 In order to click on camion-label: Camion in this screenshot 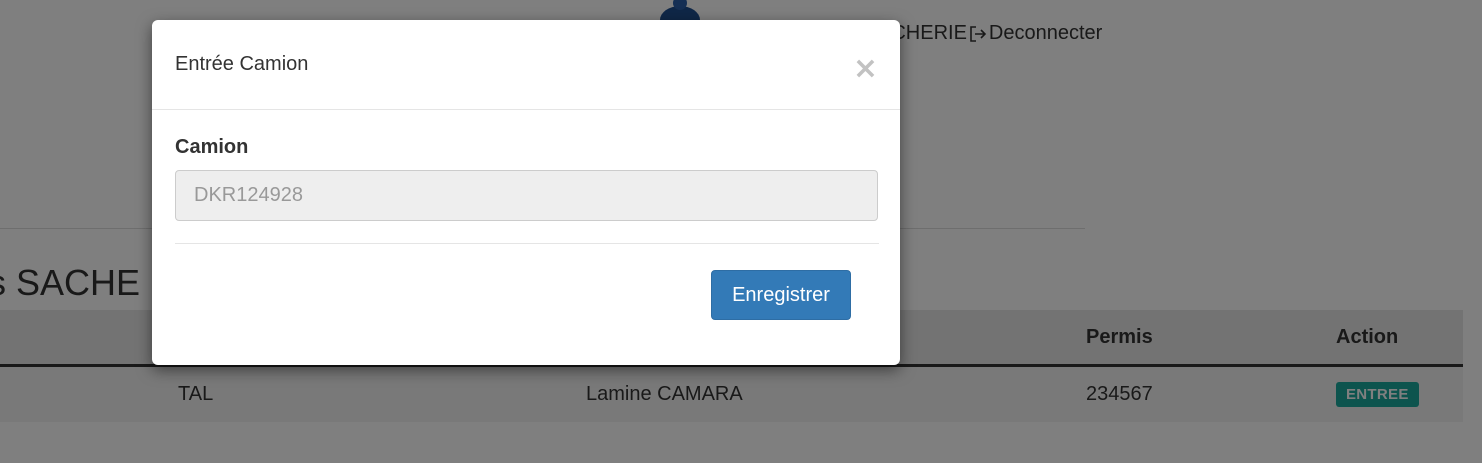, I will do `click(212, 147)`.